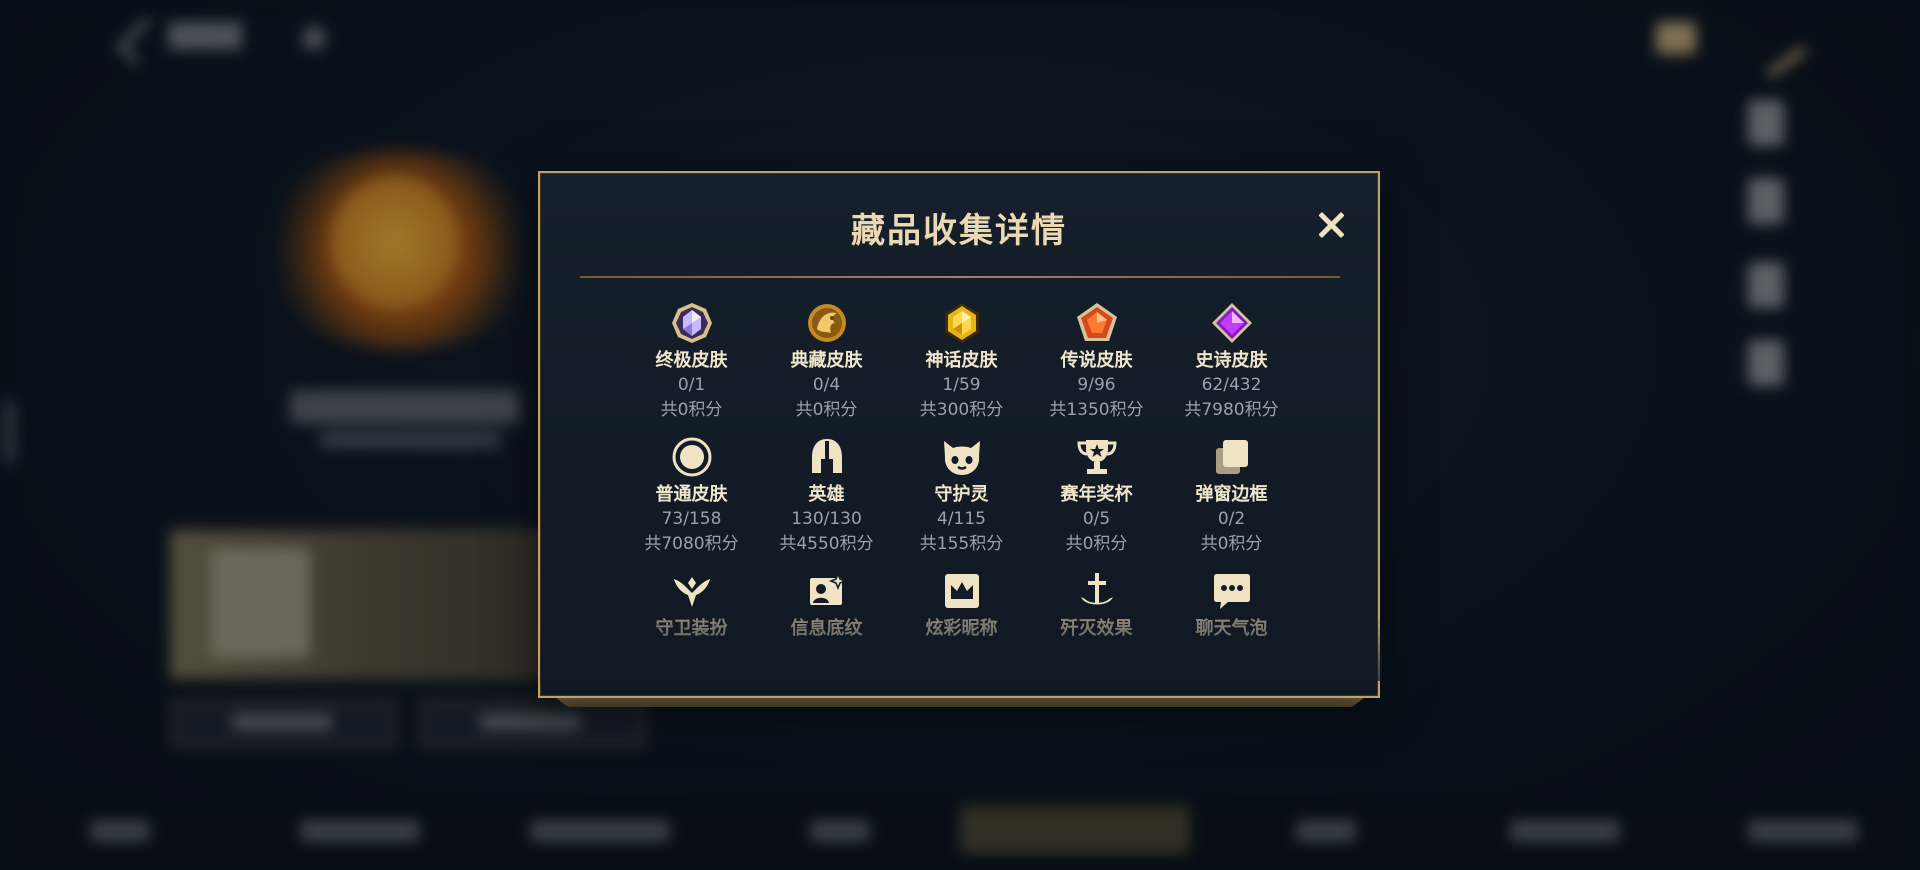  Describe the element at coordinates (1096, 519) in the screenshot. I see `item-count: 0/5` at that location.